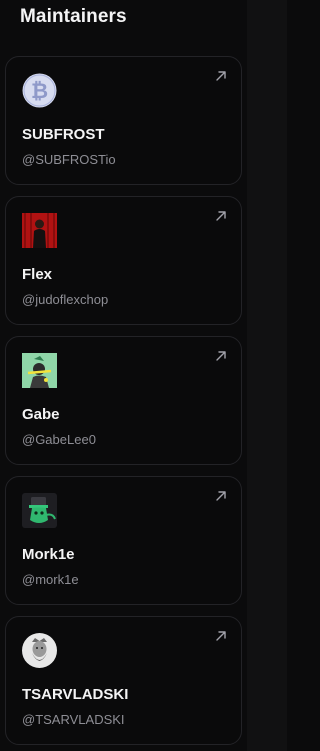  Describe the element at coordinates (267, 375) in the screenshot. I see `right-rail` at that location.